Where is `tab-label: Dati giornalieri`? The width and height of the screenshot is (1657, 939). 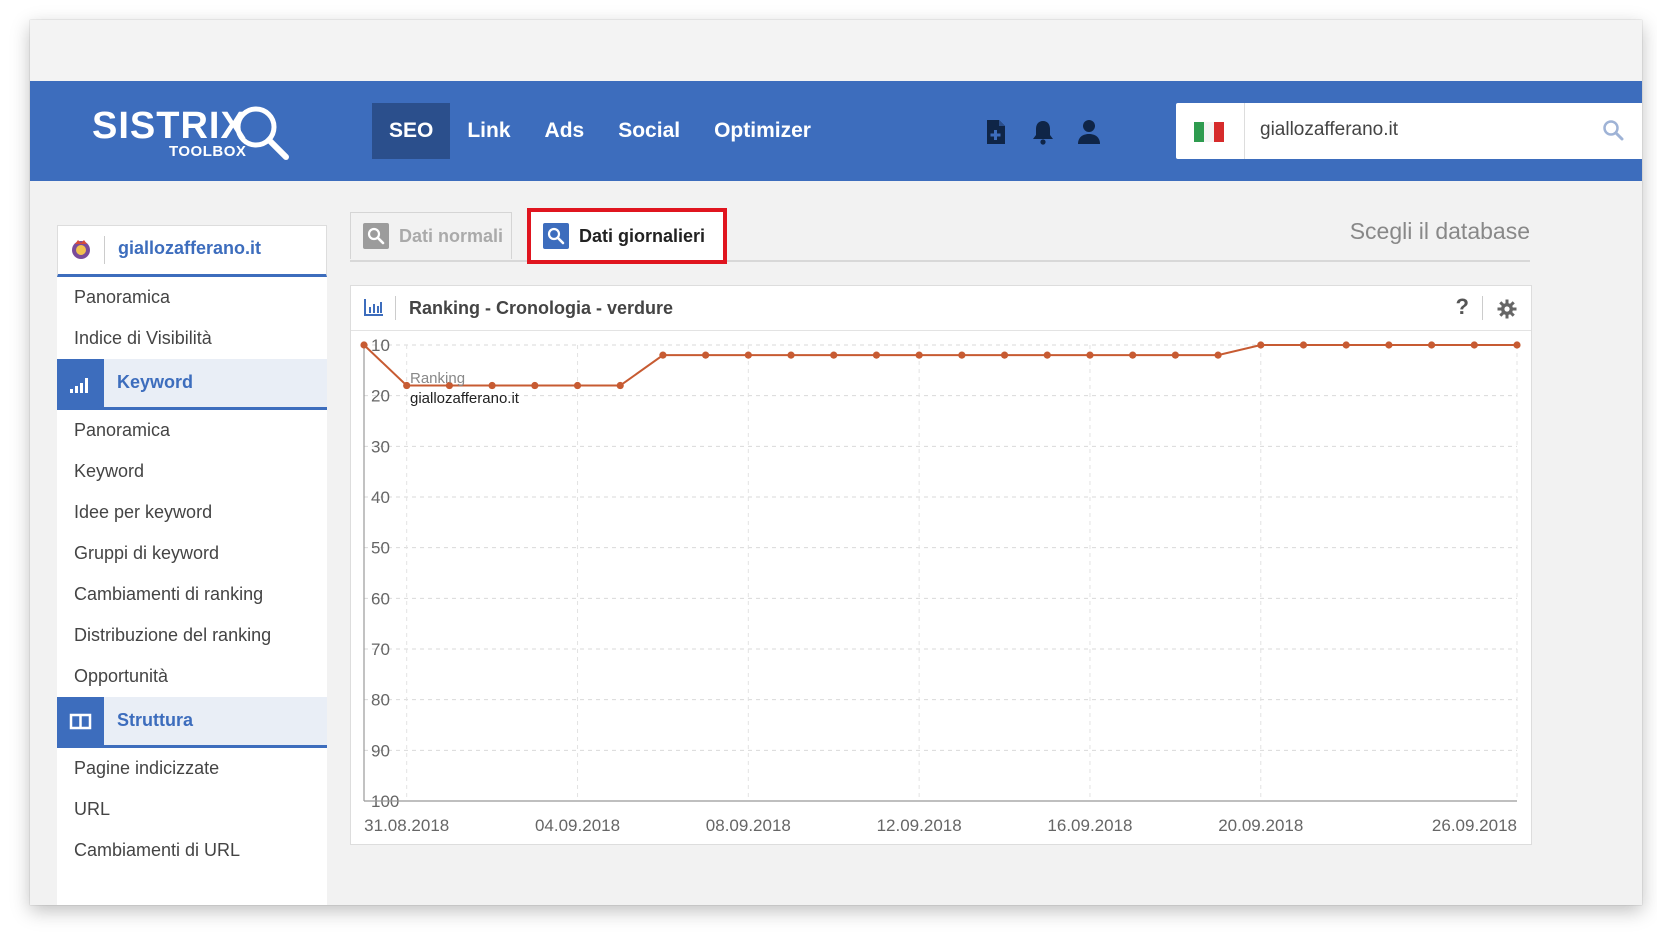
tab-label: Dati giornalieri is located at coordinates (642, 235).